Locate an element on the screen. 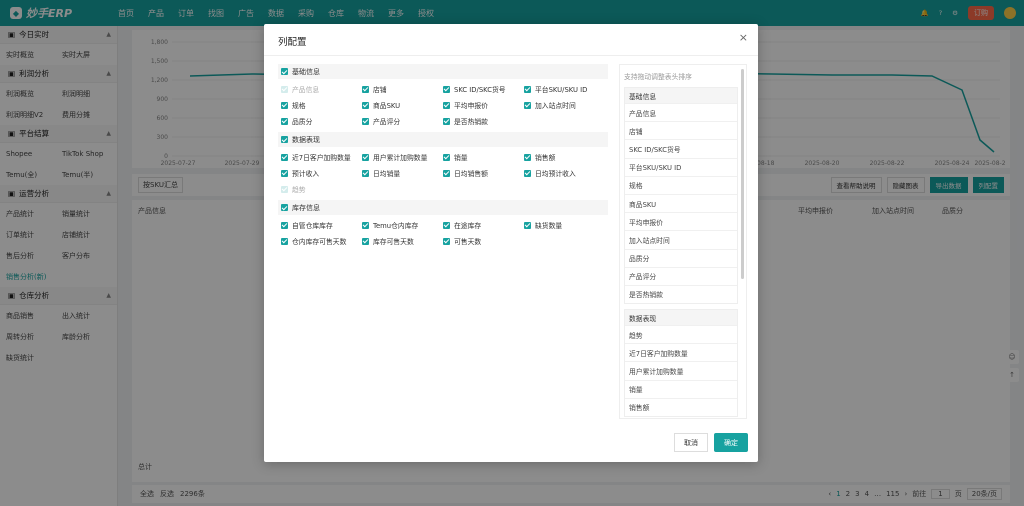 The height and width of the screenshot is (506, 1024). option-label: SKC ID/SKC货号 is located at coordinates (480, 90).